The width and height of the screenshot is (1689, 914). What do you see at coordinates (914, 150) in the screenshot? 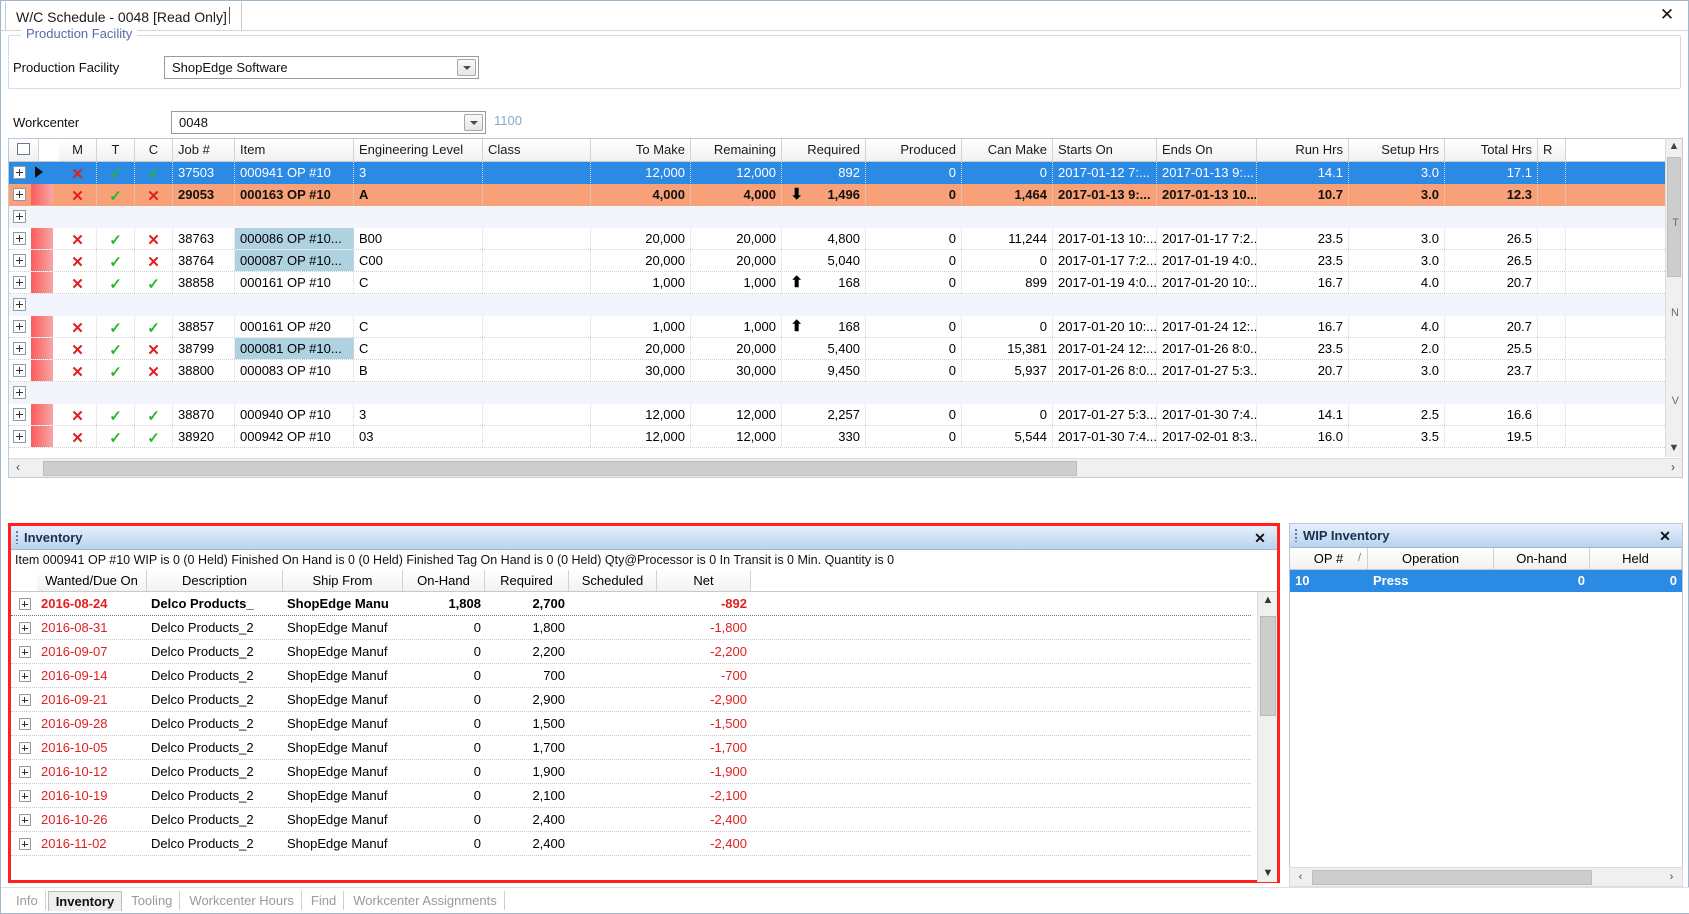
I see `column-header-produced: Produced` at bounding box center [914, 150].